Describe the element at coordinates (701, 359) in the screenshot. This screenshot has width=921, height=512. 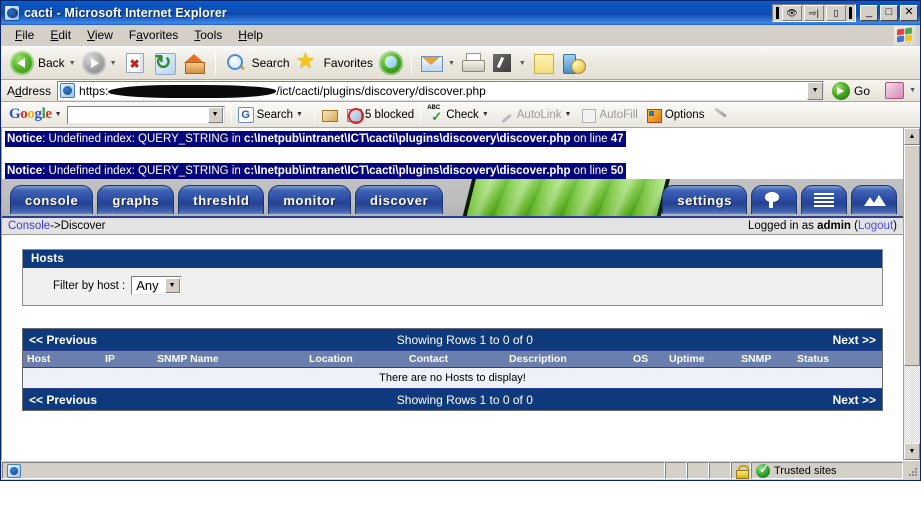
I see `column-uptime: Uptime` at that location.